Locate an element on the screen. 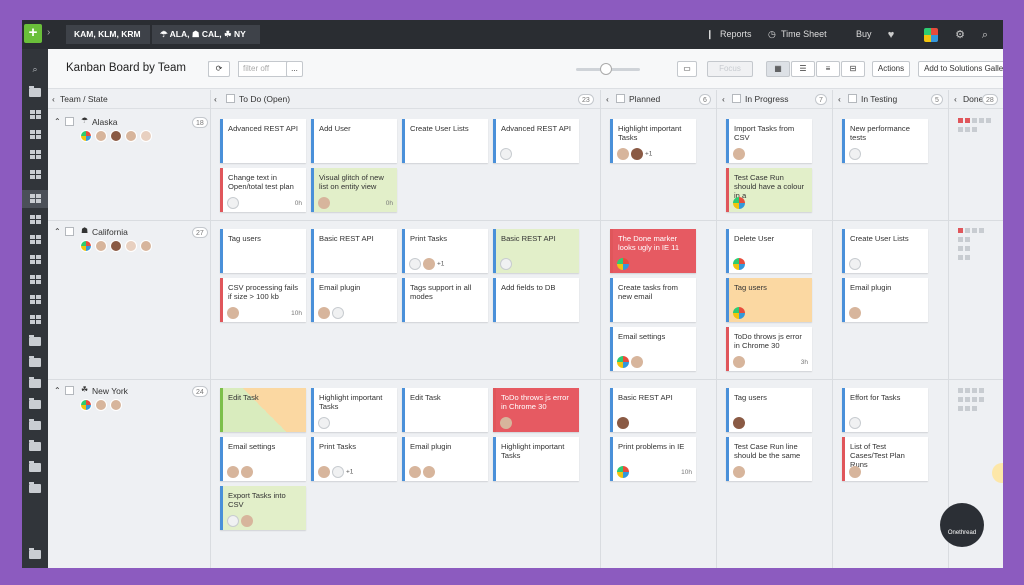 This screenshot has height=585, width=1024. board-view-icon: ▦ is located at coordinates (778, 69).